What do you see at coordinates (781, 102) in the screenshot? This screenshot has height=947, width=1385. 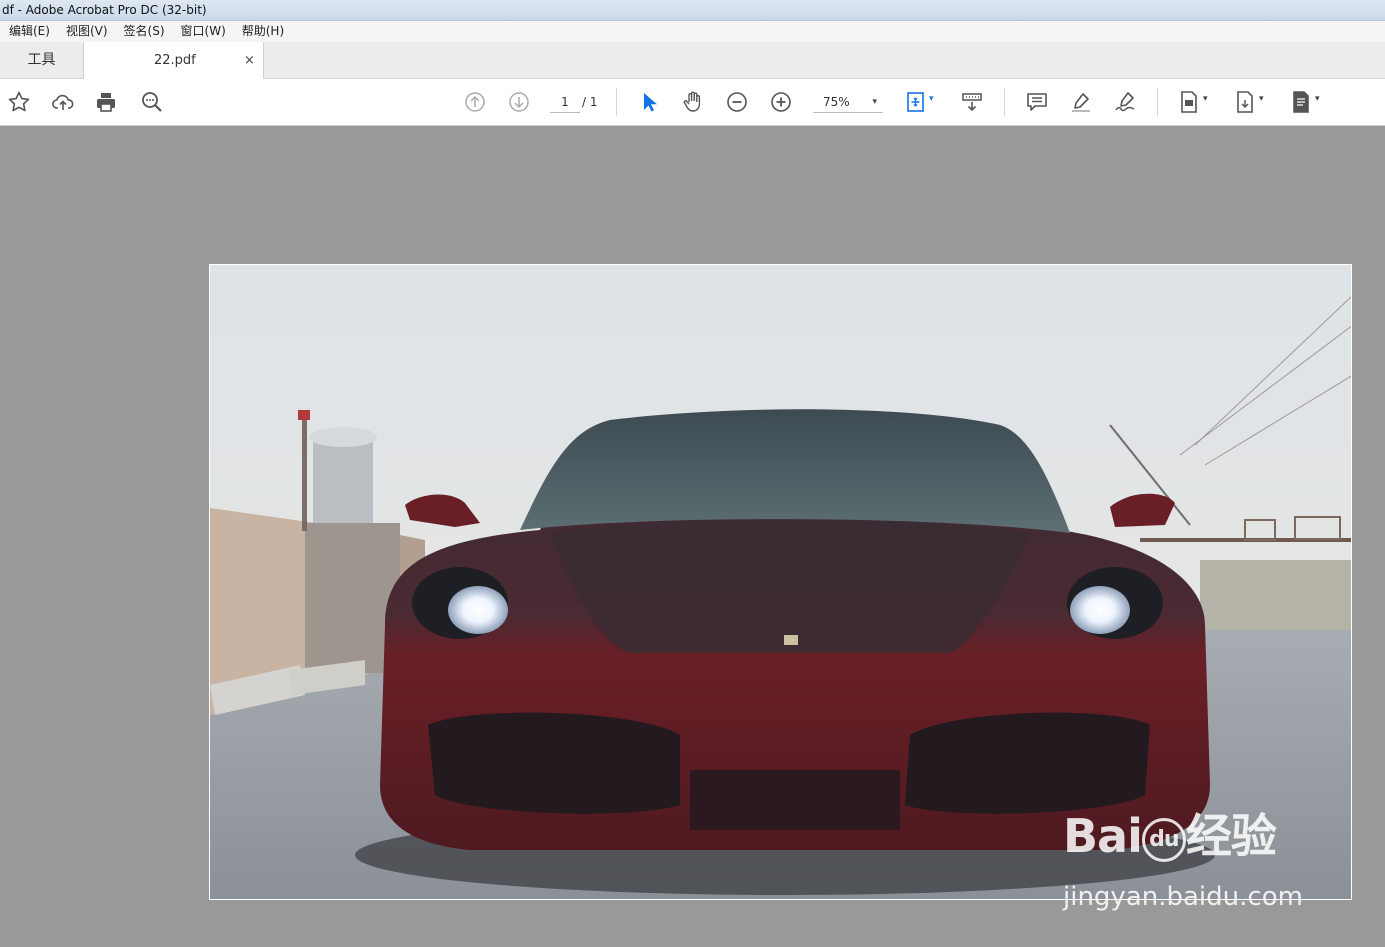 I see `zoom-in-icon` at bounding box center [781, 102].